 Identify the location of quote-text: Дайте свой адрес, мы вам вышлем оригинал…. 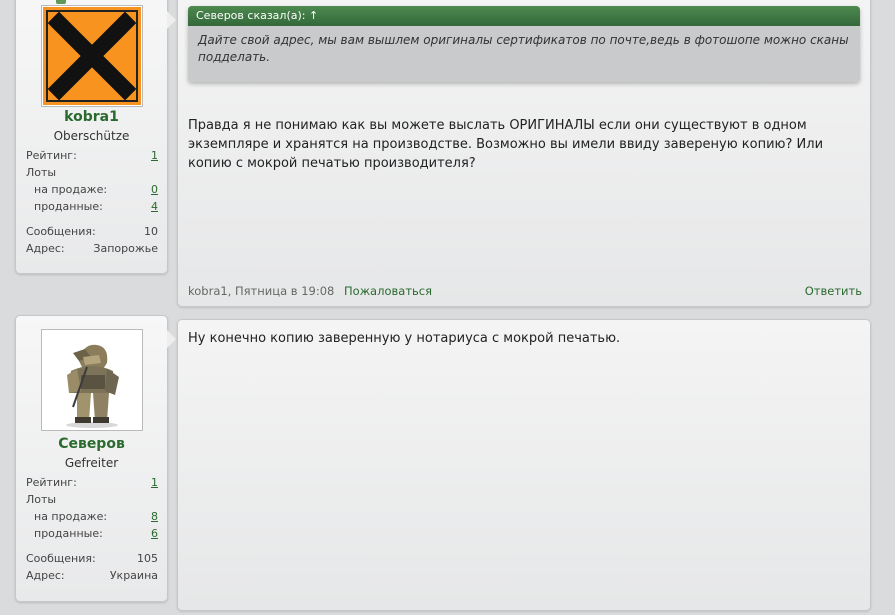
(523, 48).